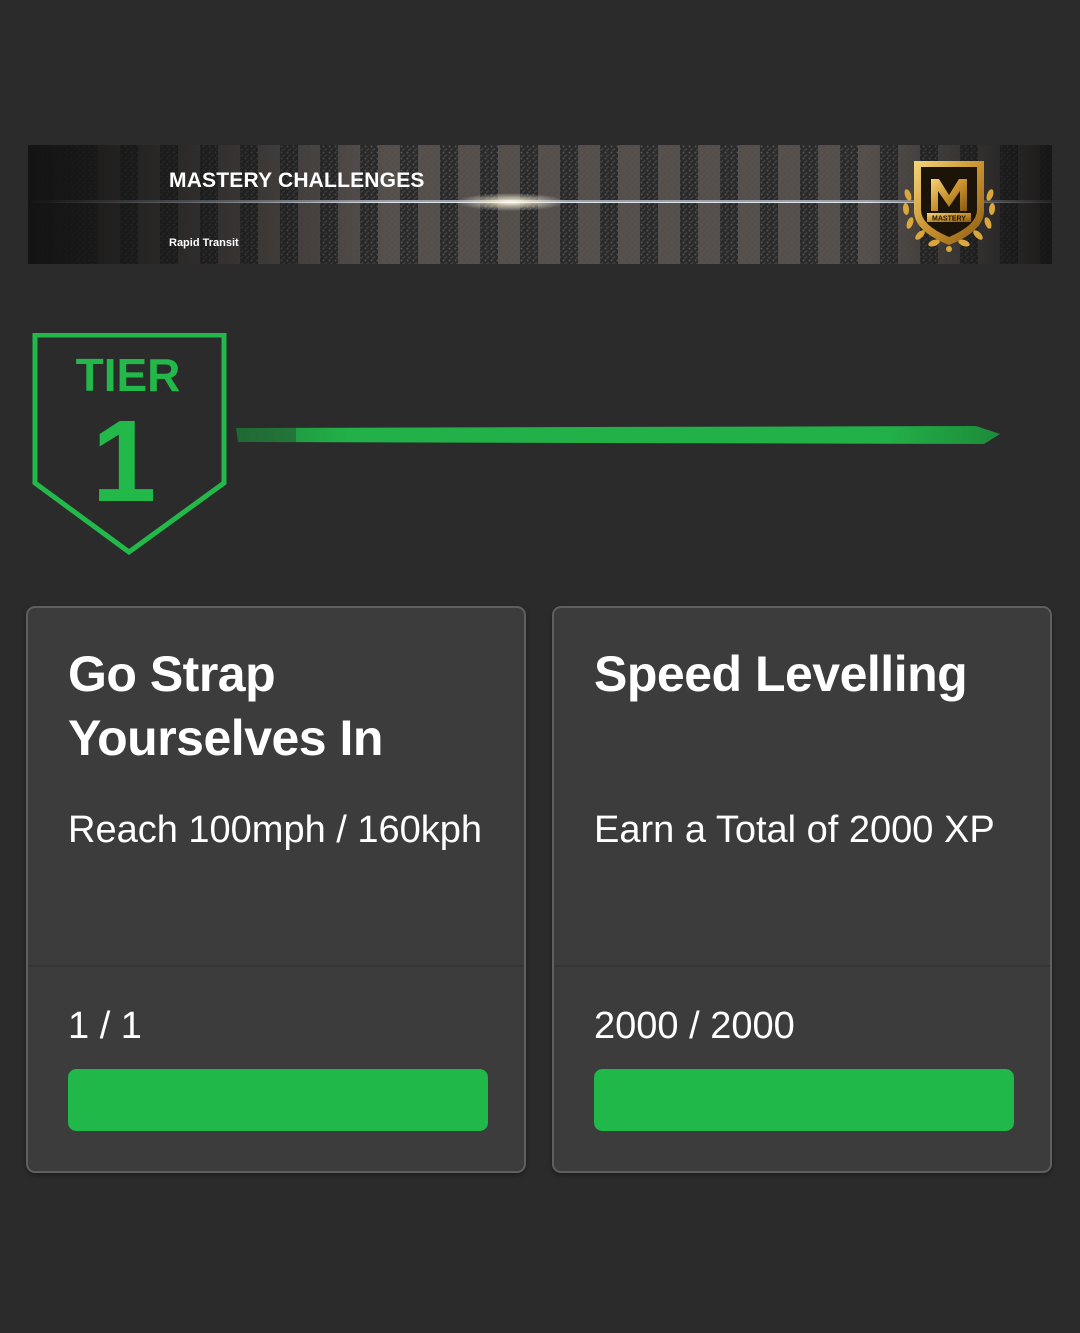  Describe the element at coordinates (225, 706) in the screenshot. I see `challenge-title: Go Strap Yourselves In` at that location.